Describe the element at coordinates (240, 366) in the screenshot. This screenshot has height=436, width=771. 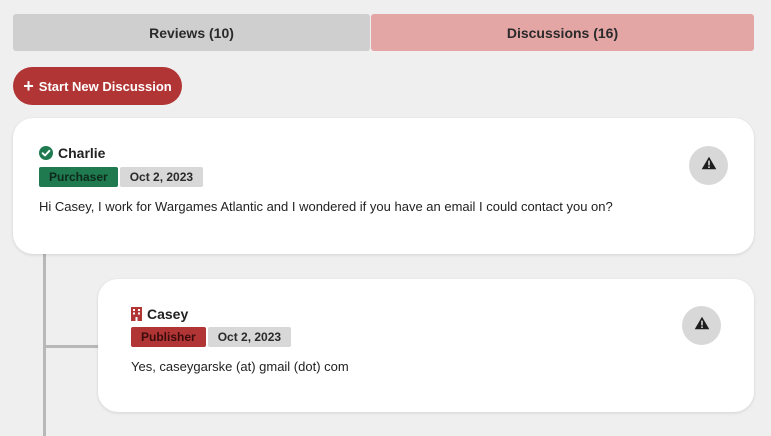
I see `reply-message: Yes, caseygarske (at) gmail (dot) com` at that location.